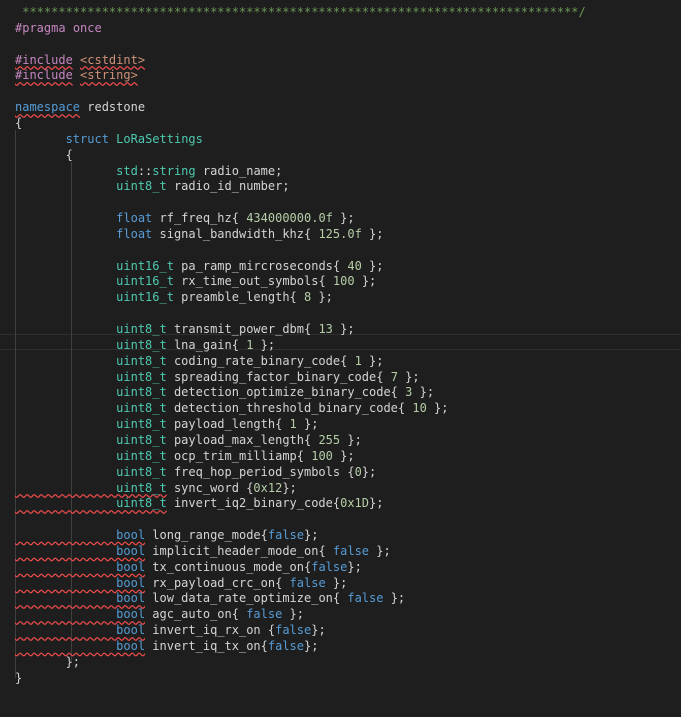 The image size is (681, 717). I want to click on code-line: namespace redstone, so click(80, 107).